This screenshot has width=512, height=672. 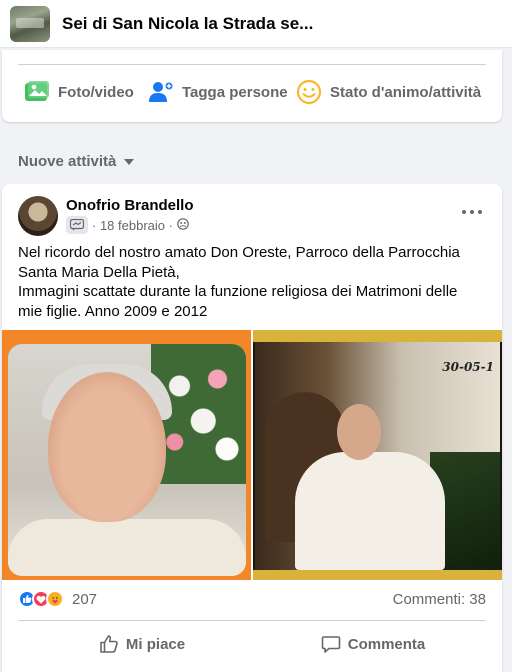 I want to click on thumbs-up-icon, so click(x=109, y=644).